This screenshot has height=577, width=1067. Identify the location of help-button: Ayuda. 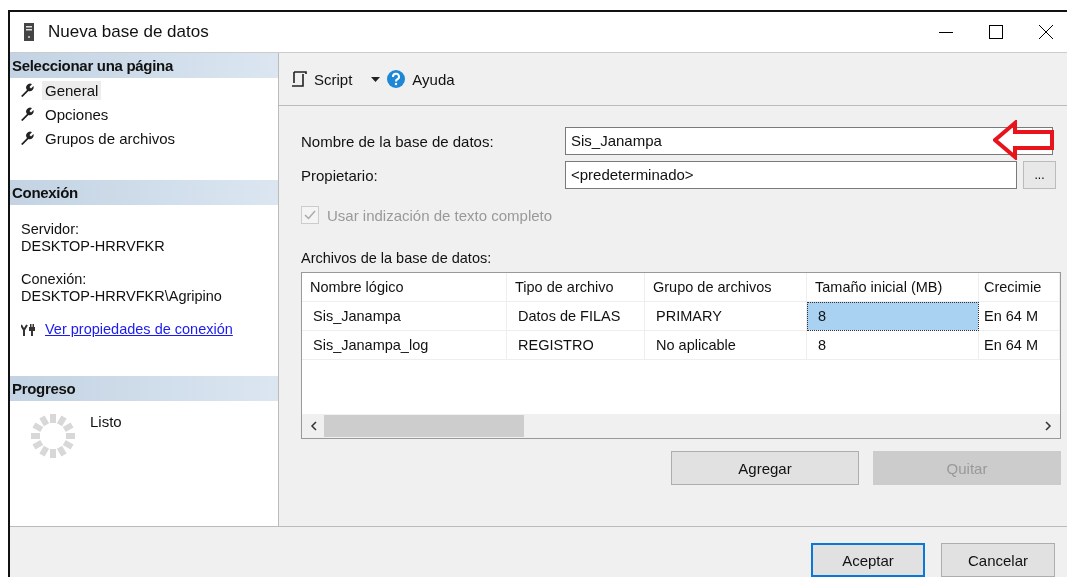
(433, 79).